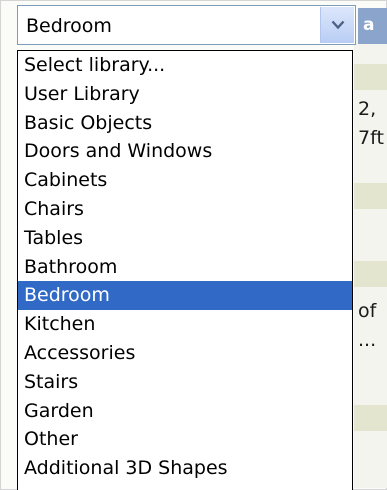 The width and height of the screenshot is (387, 490). Describe the element at coordinates (367, 109) in the screenshot. I see `background-text: 2,` at that location.